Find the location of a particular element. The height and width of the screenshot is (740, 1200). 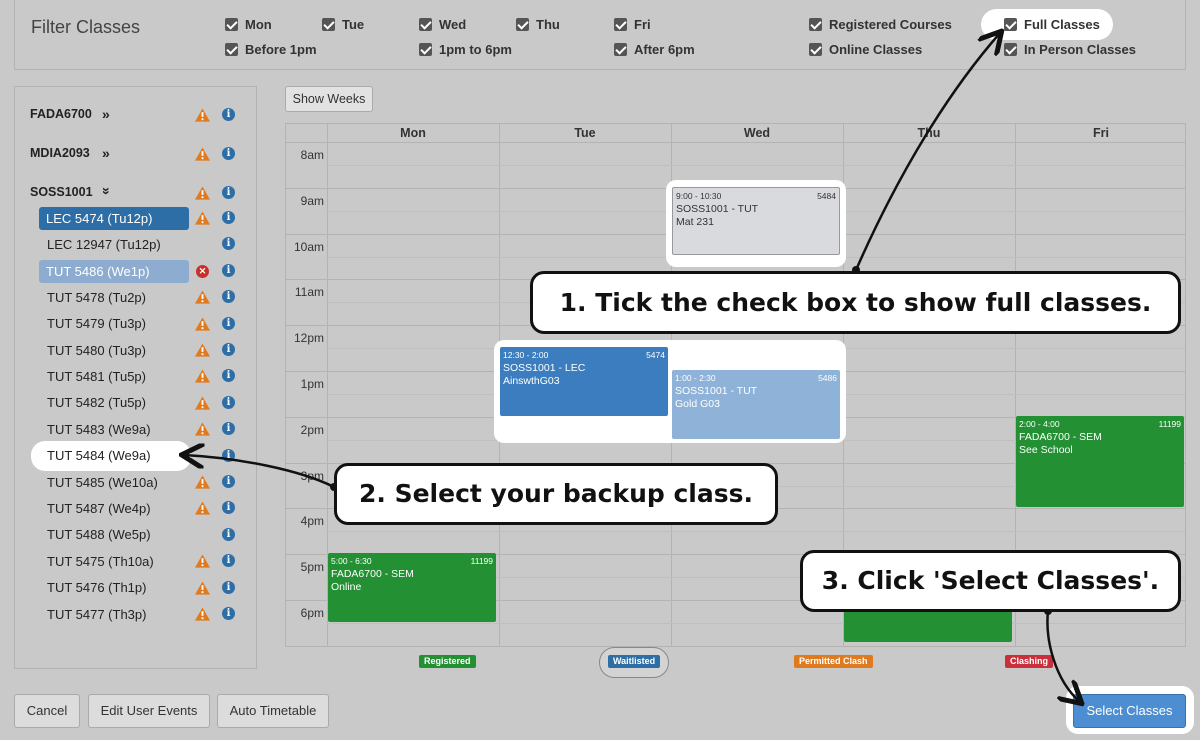

callout-step-3: 3. Click 'Select Classes'. is located at coordinates (990, 581).